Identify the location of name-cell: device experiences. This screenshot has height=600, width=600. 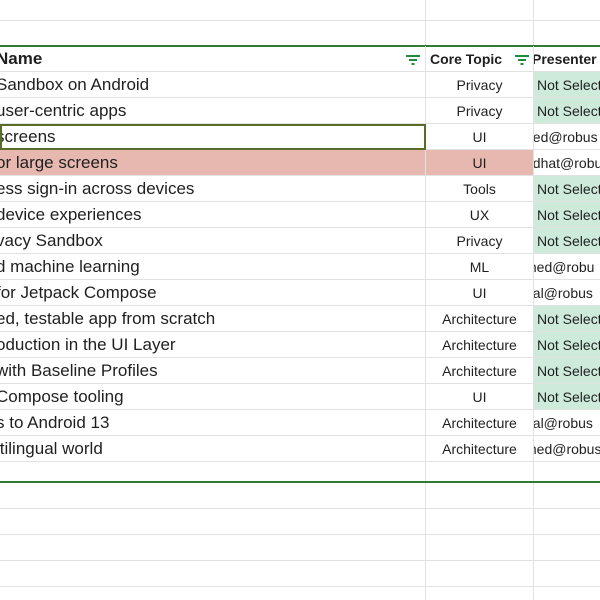
(213, 215).